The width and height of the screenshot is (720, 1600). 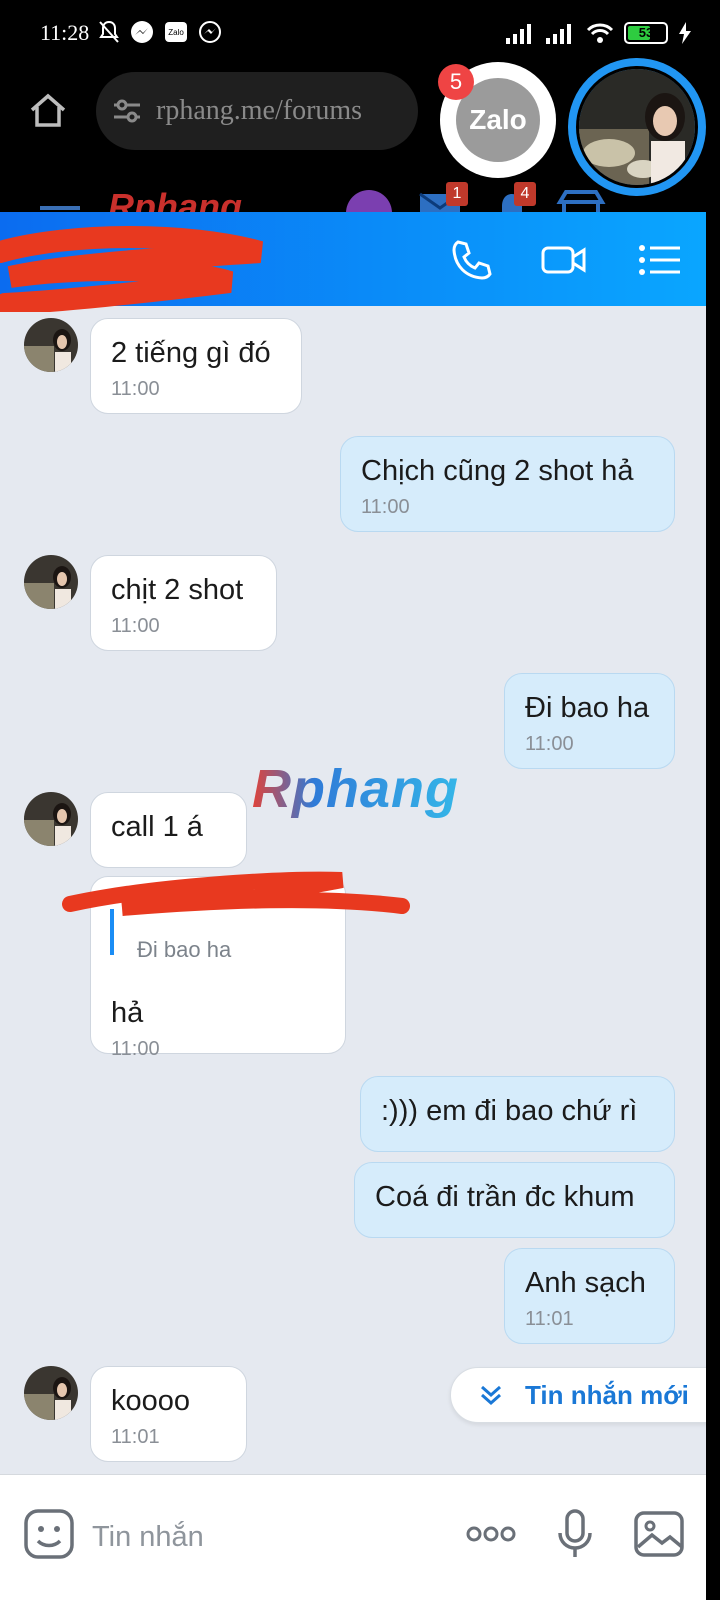 I want to click on message-text: 2 tiếng gì đó, so click(x=191, y=353).